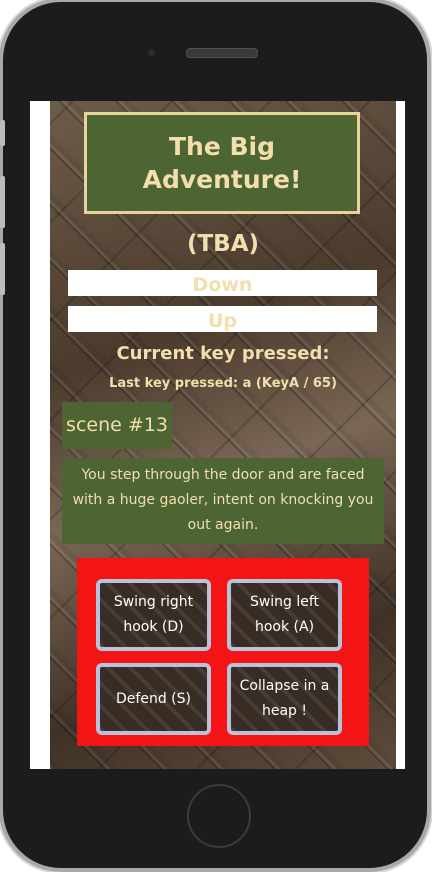  What do you see at coordinates (2, 202) in the screenshot?
I see `side-button-volume-up` at bounding box center [2, 202].